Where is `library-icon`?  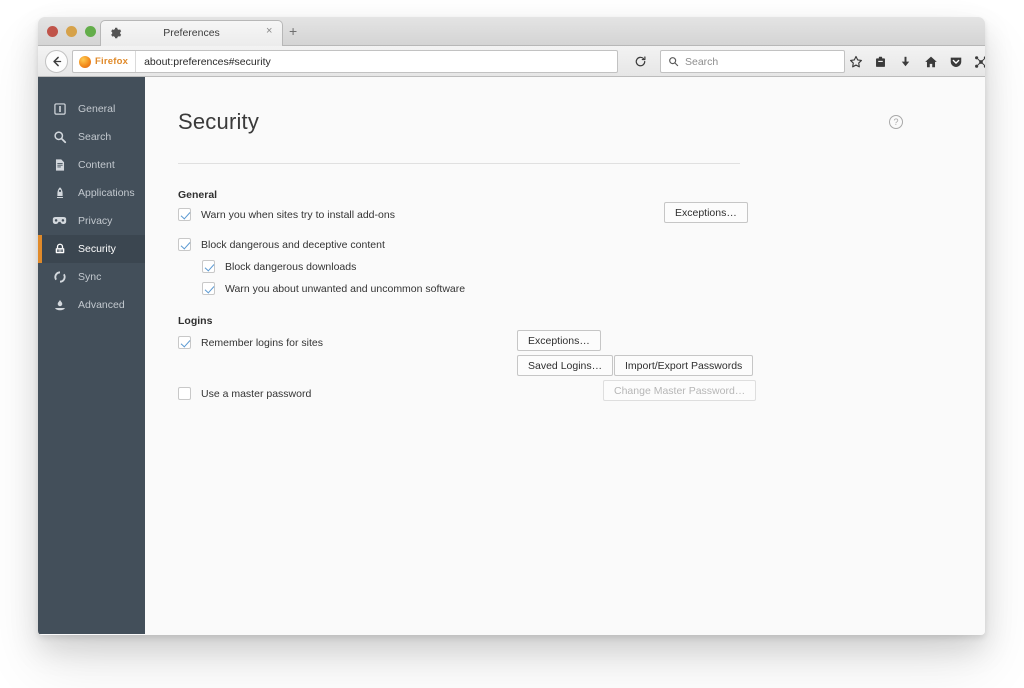
library-icon is located at coordinates (880, 61).